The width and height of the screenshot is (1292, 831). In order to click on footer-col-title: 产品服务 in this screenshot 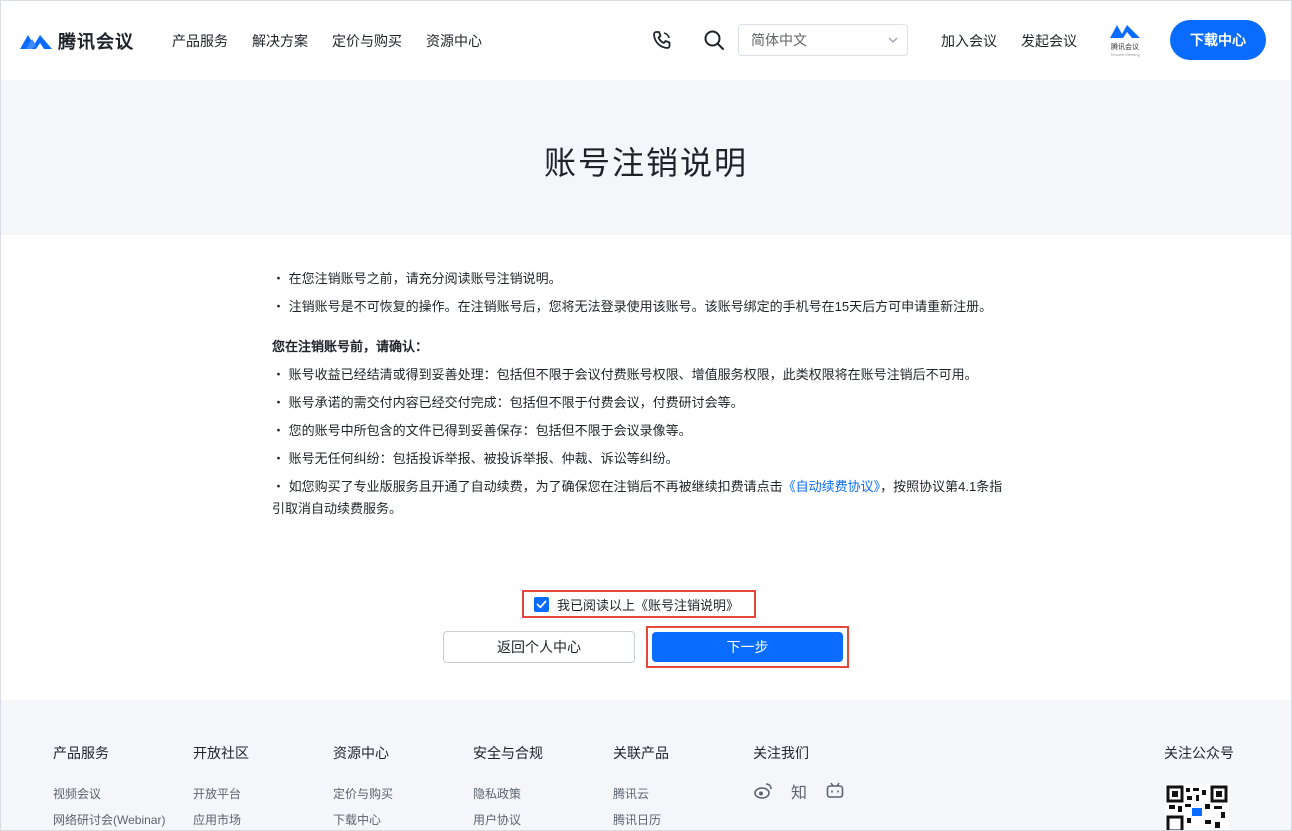, I will do `click(81, 753)`.